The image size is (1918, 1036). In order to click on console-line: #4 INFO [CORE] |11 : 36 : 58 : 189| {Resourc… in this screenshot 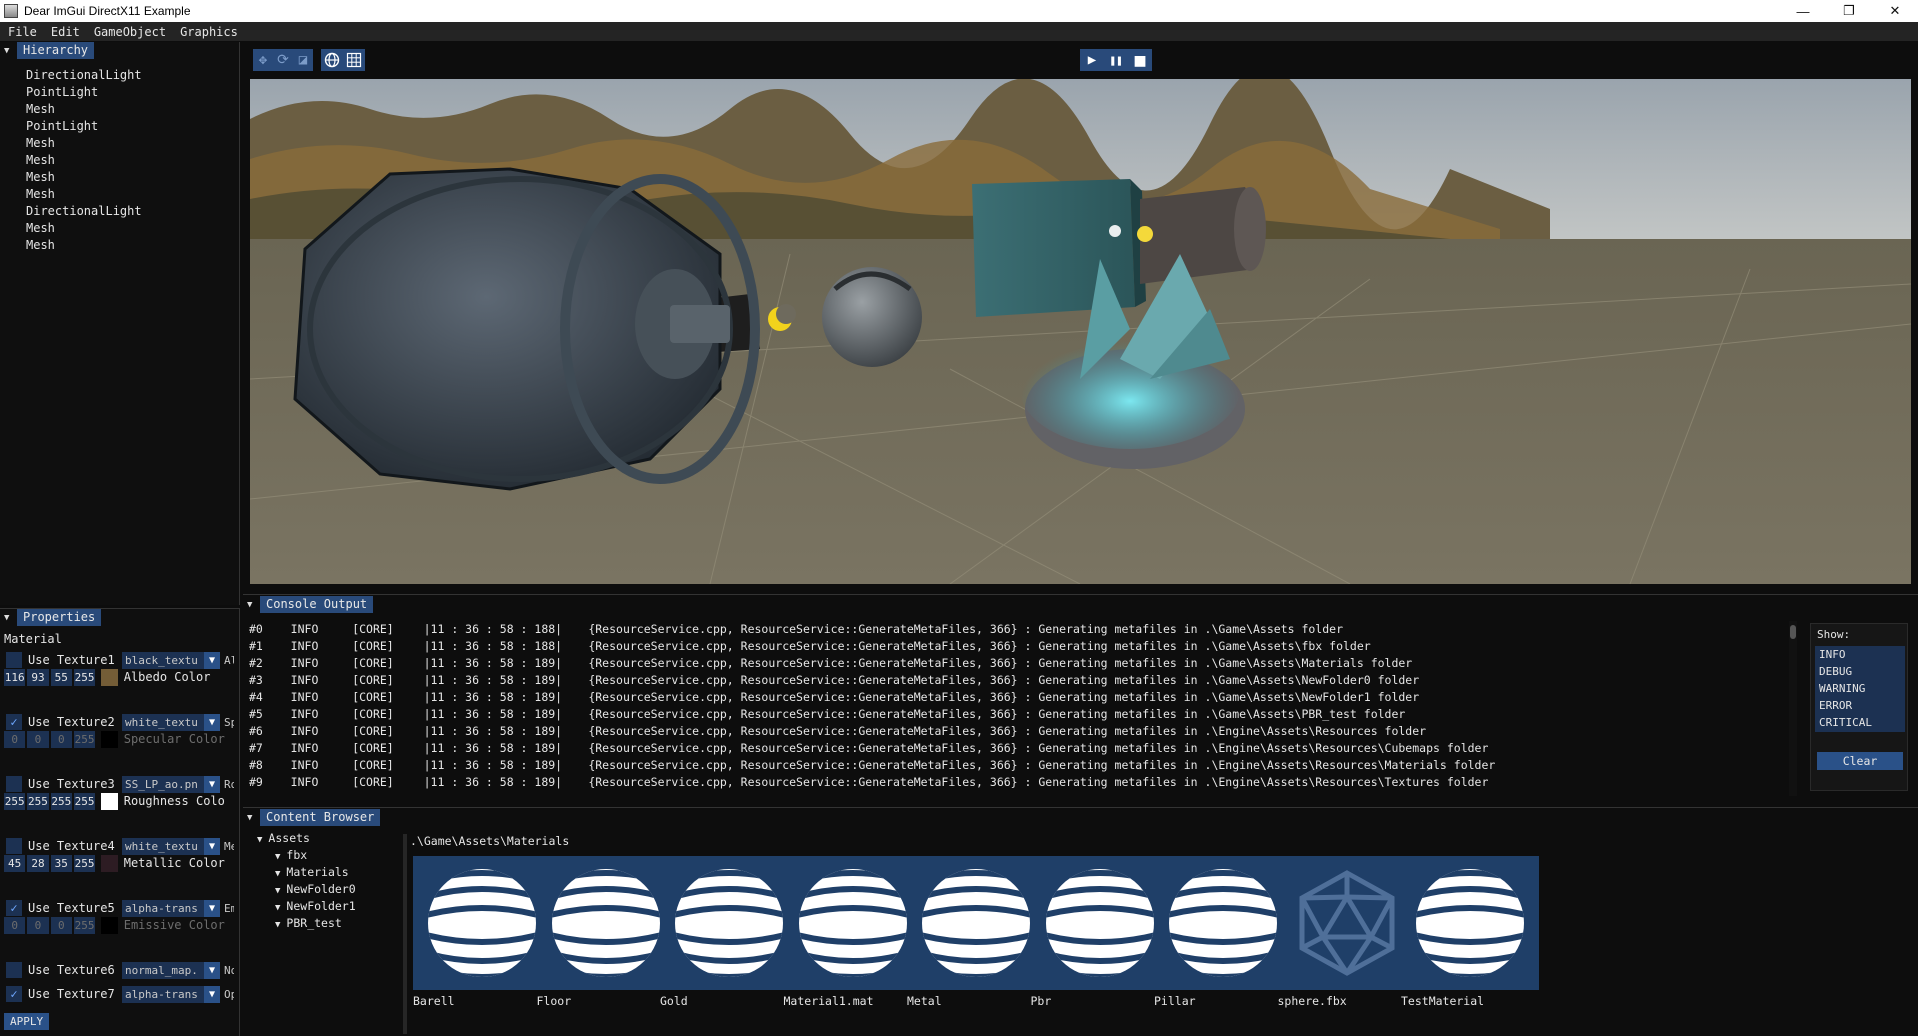, I will do `click(1014, 697)`.